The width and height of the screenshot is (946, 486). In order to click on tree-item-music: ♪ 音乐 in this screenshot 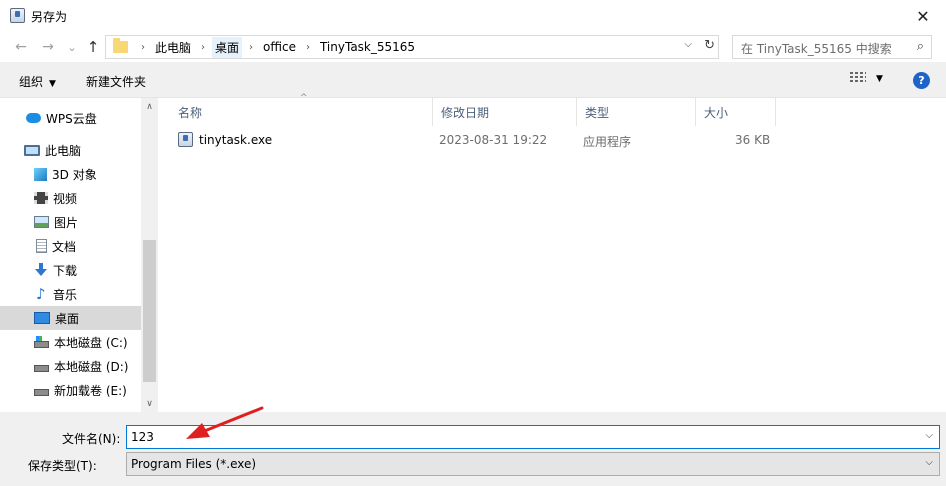, I will do `click(70, 294)`.